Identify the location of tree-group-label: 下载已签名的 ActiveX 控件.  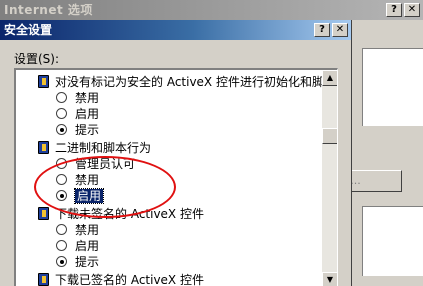
(129, 279).